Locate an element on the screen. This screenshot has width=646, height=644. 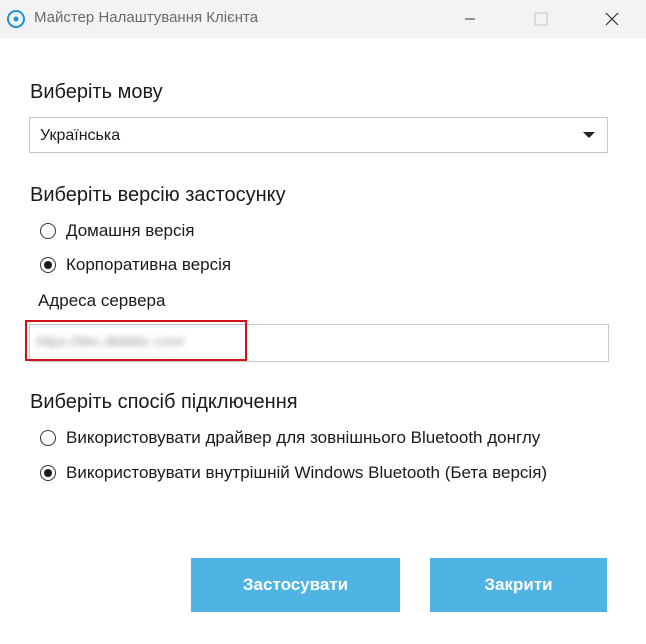
server-address-value: https://bbc.dbbbbc.com/ is located at coordinates (110, 341).